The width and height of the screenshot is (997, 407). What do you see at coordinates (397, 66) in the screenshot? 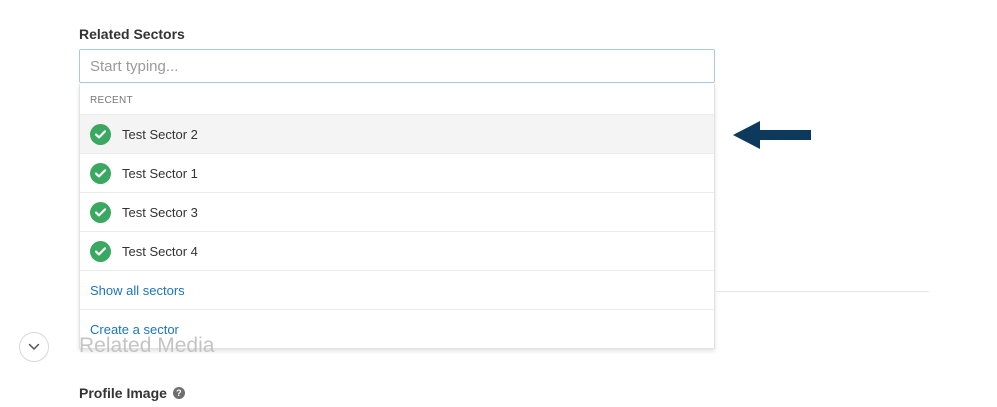
I see `sector-search-input` at bounding box center [397, 66].